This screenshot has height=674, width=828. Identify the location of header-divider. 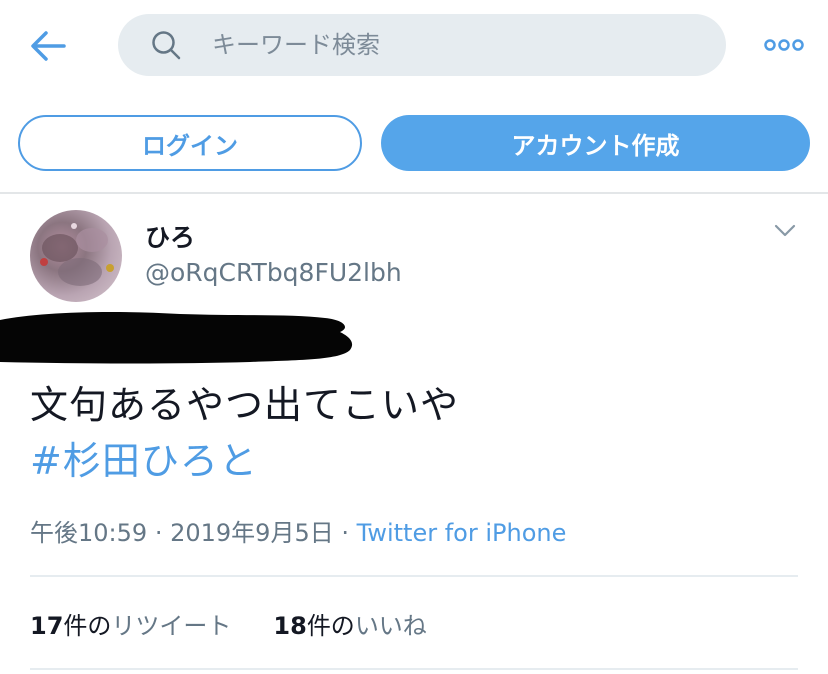
(414, 193).